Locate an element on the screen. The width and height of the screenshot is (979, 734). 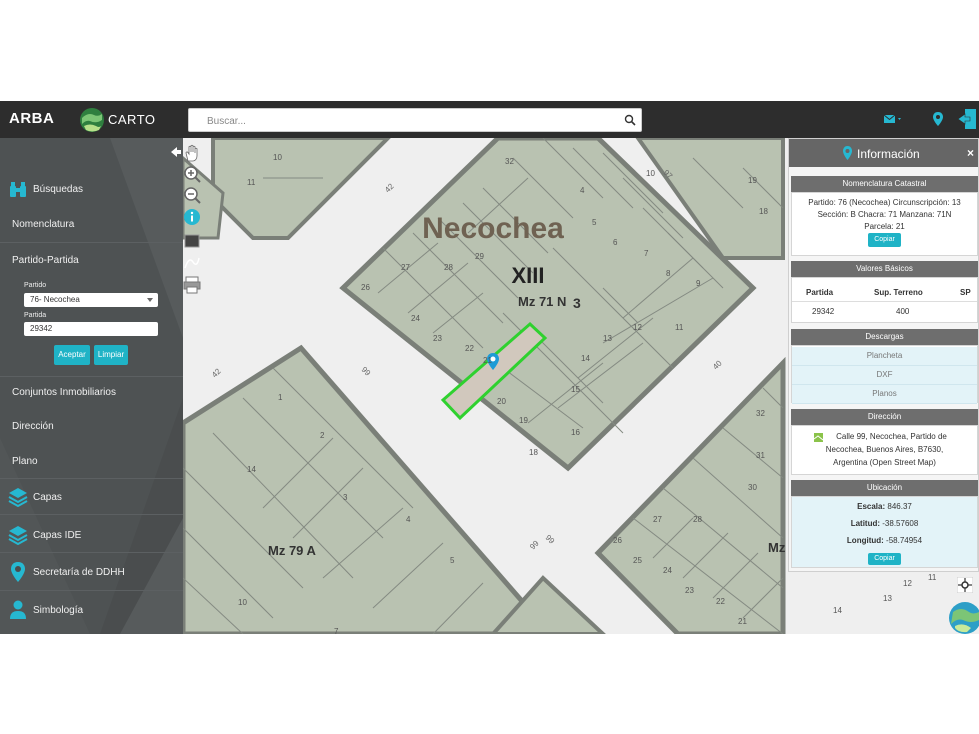
close-icon: × is located at coordinates (970, 153).